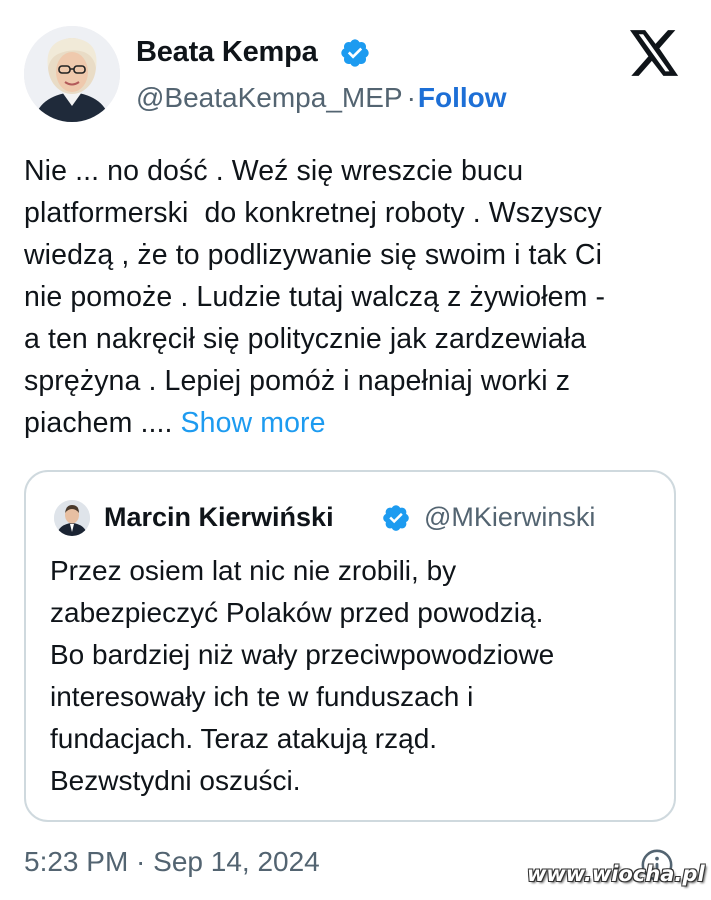  What do you see at coordinates (72, 518) in the screenshot?
I see `quote-author-avatar` at bounding box center [72, 518].